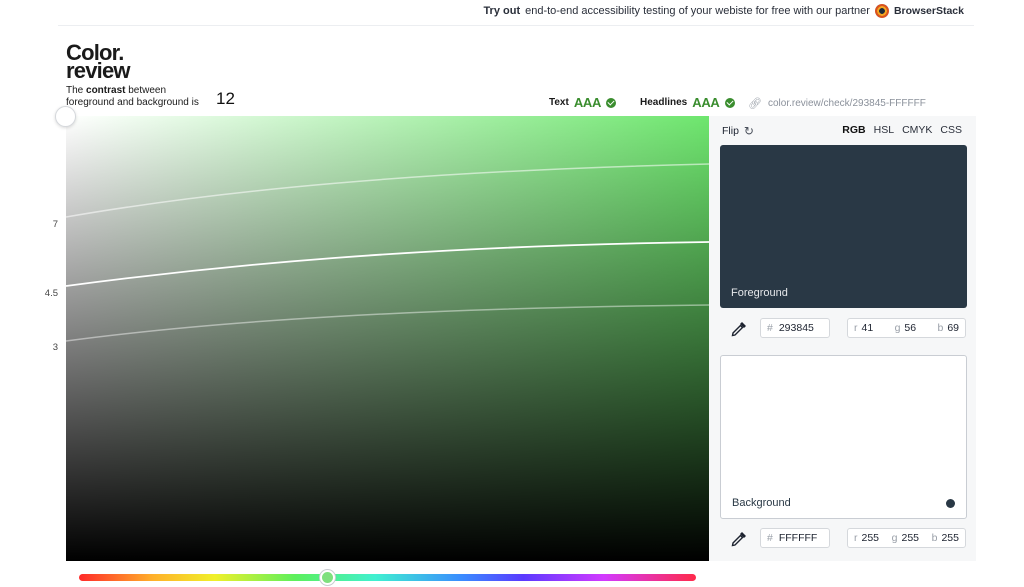  What do you see at coordinates (761, 503) in the screenshot?
I see `background-label: Background` at bounding box center [761, 503].